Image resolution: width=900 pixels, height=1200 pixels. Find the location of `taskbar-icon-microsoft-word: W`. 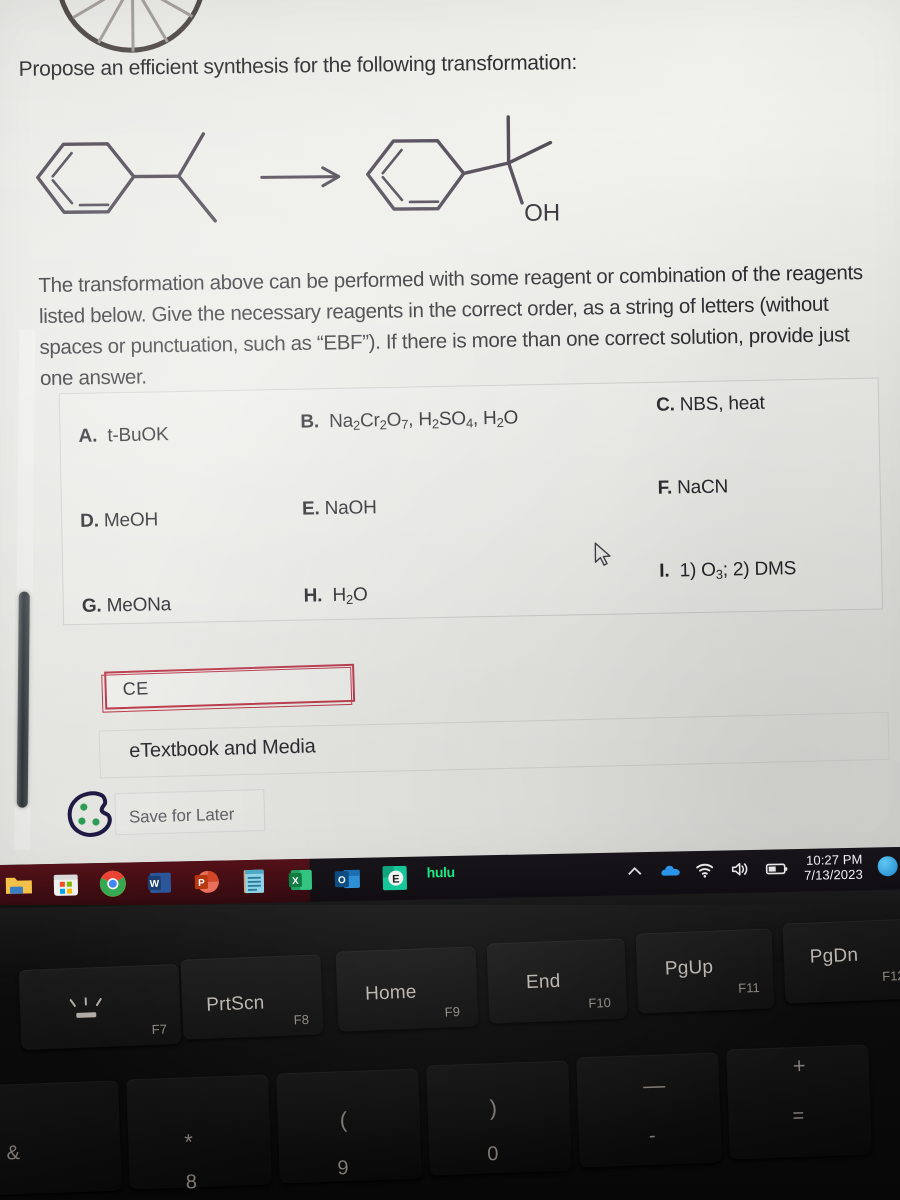

taskbar-icon-microsoft-word: W is located at coordinates (160, 883).